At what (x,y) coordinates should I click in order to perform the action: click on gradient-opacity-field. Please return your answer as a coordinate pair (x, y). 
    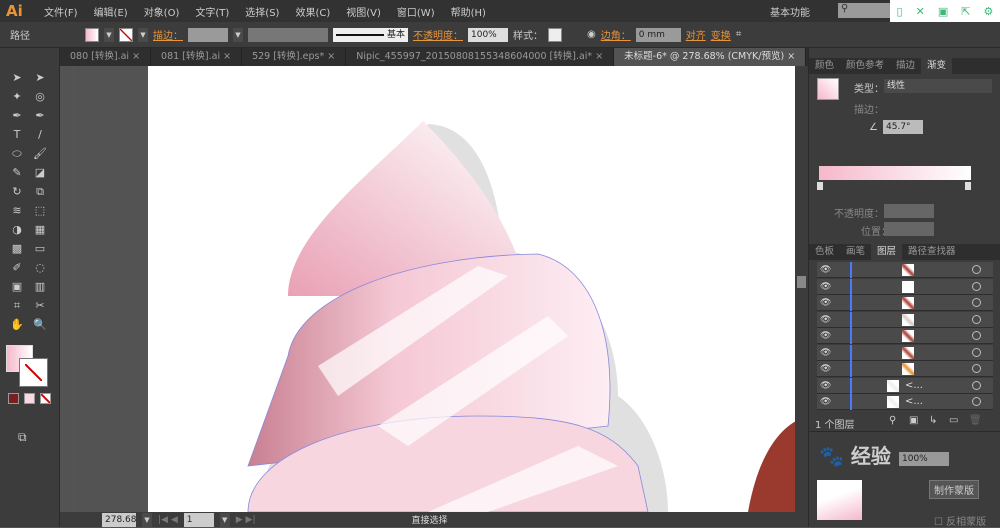
    Looking at the image, I should click on (909, 211).